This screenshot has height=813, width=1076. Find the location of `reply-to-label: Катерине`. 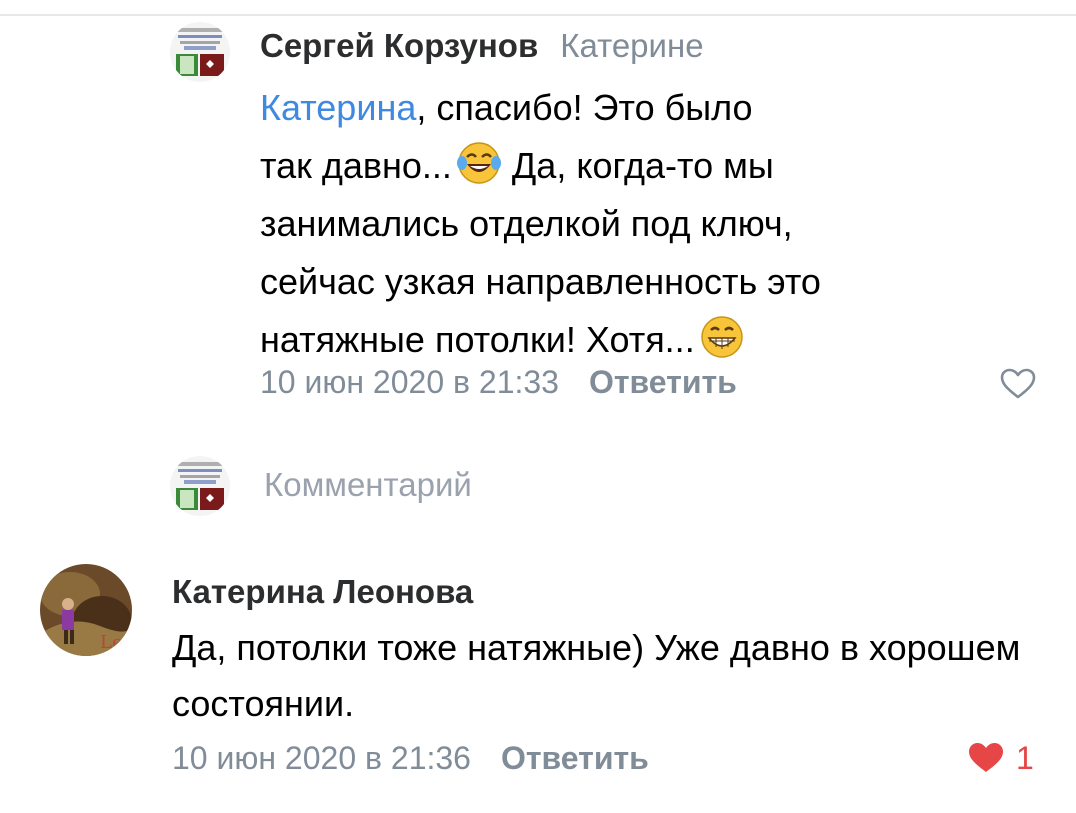

reply-to-label: Катерине is located at coordinates (631, 45).